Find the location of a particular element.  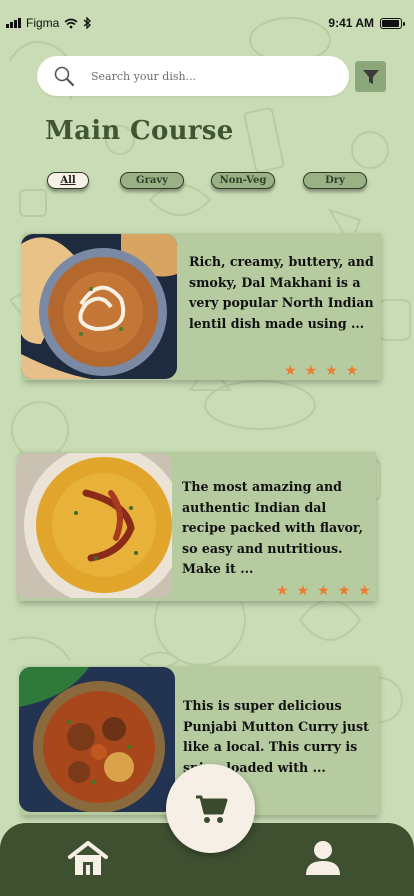

search-bar is located at coordinates (193, 76).